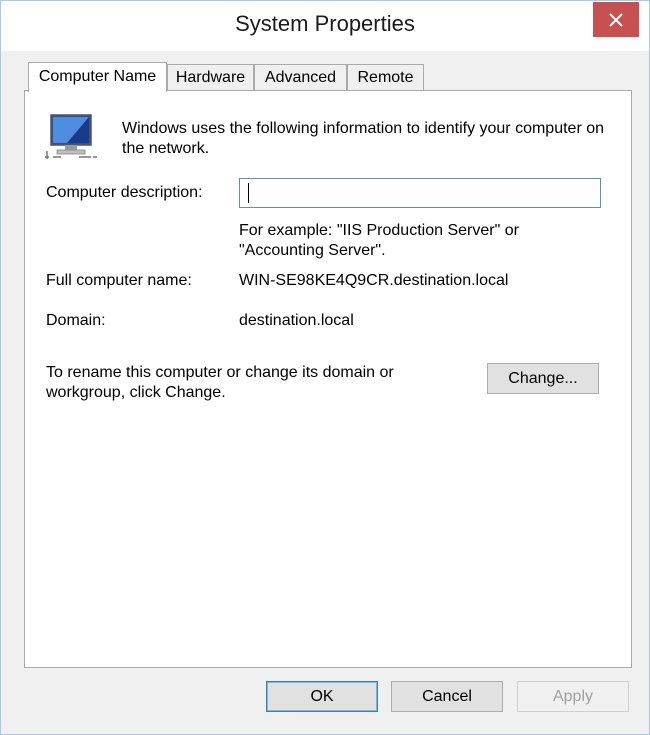 This screenshot has width=650, height=735. I want to click on text-cursor, so click(248, 193).